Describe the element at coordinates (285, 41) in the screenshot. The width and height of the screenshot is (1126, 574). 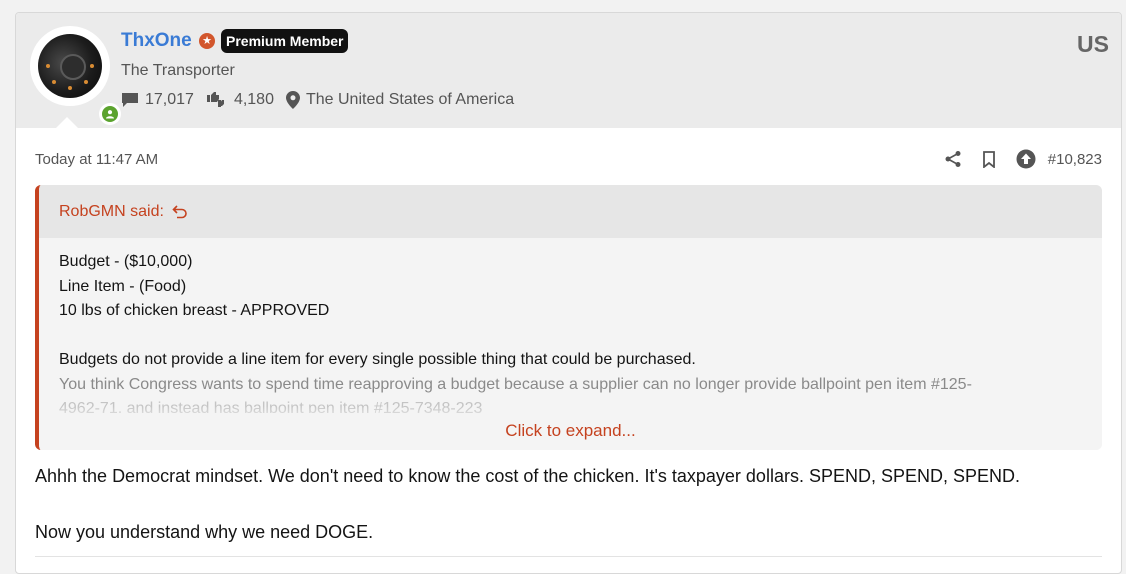
I see `premium-member-badge: Premium Member` at that location.